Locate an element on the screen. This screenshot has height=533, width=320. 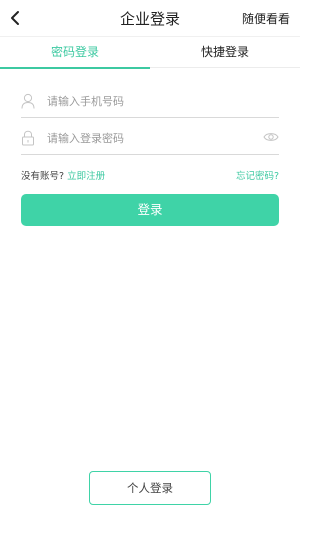
login-tabs: 密码登录 快捷登录 is located at coordinates (150, 52).